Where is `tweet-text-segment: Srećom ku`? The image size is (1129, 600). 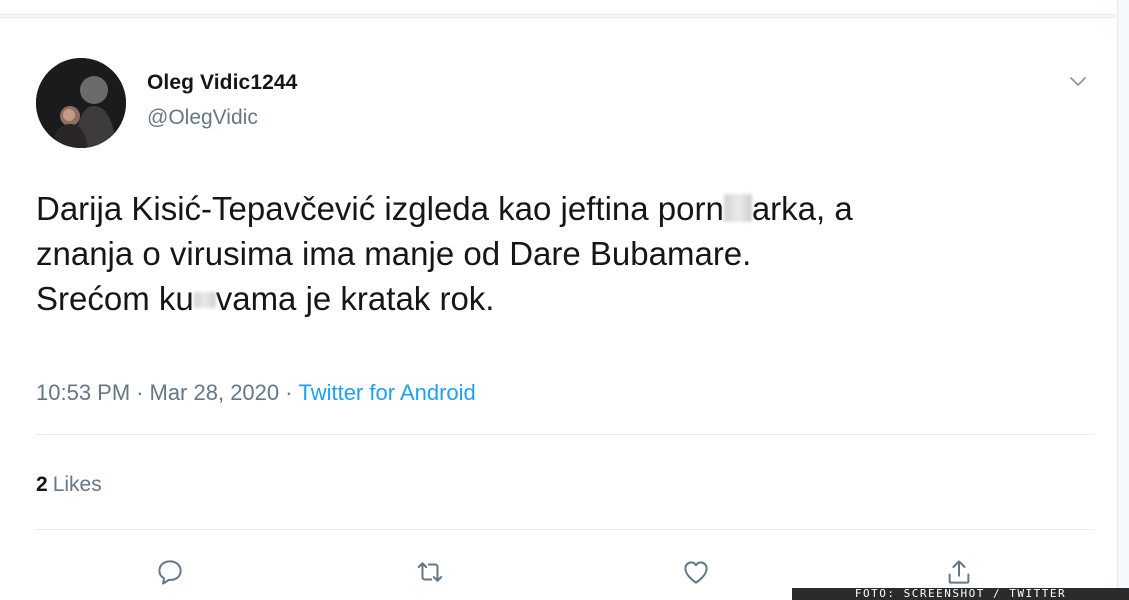 tweet-text-segment: Srećom ku is located at coordinates (115, 298).